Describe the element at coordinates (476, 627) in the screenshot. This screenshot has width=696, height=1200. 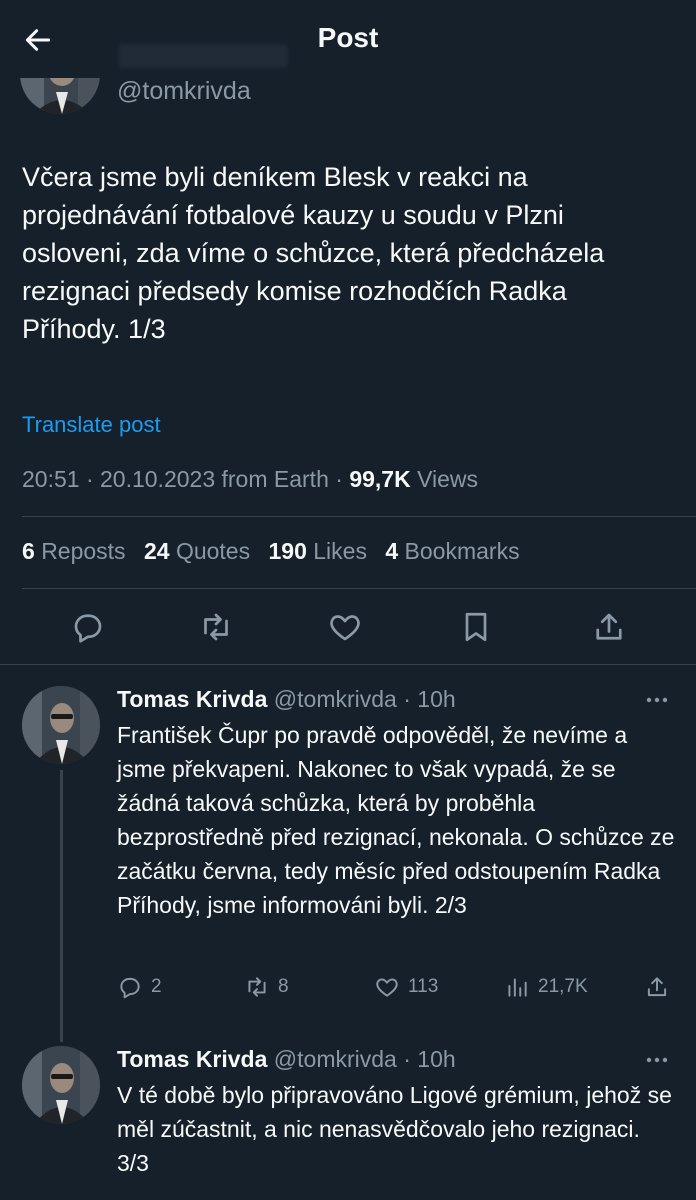
I see `bookmark-icon` at that location.